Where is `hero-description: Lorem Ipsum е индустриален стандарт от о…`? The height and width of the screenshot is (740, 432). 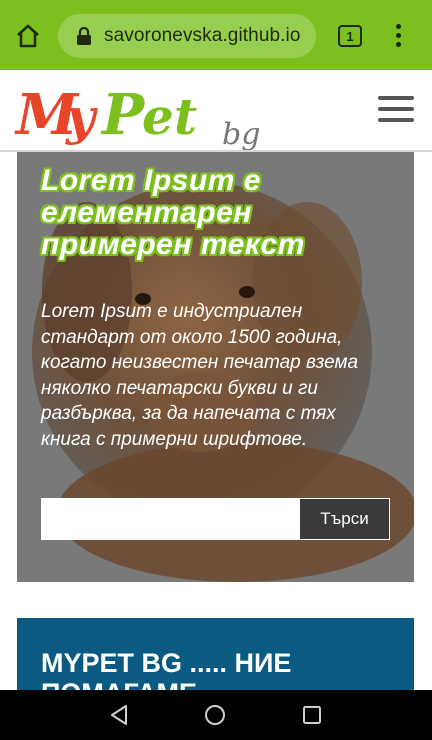 hero-description: Lorem Ipsum е индустриален стандарт от о… is located at coordinates (200, 375).